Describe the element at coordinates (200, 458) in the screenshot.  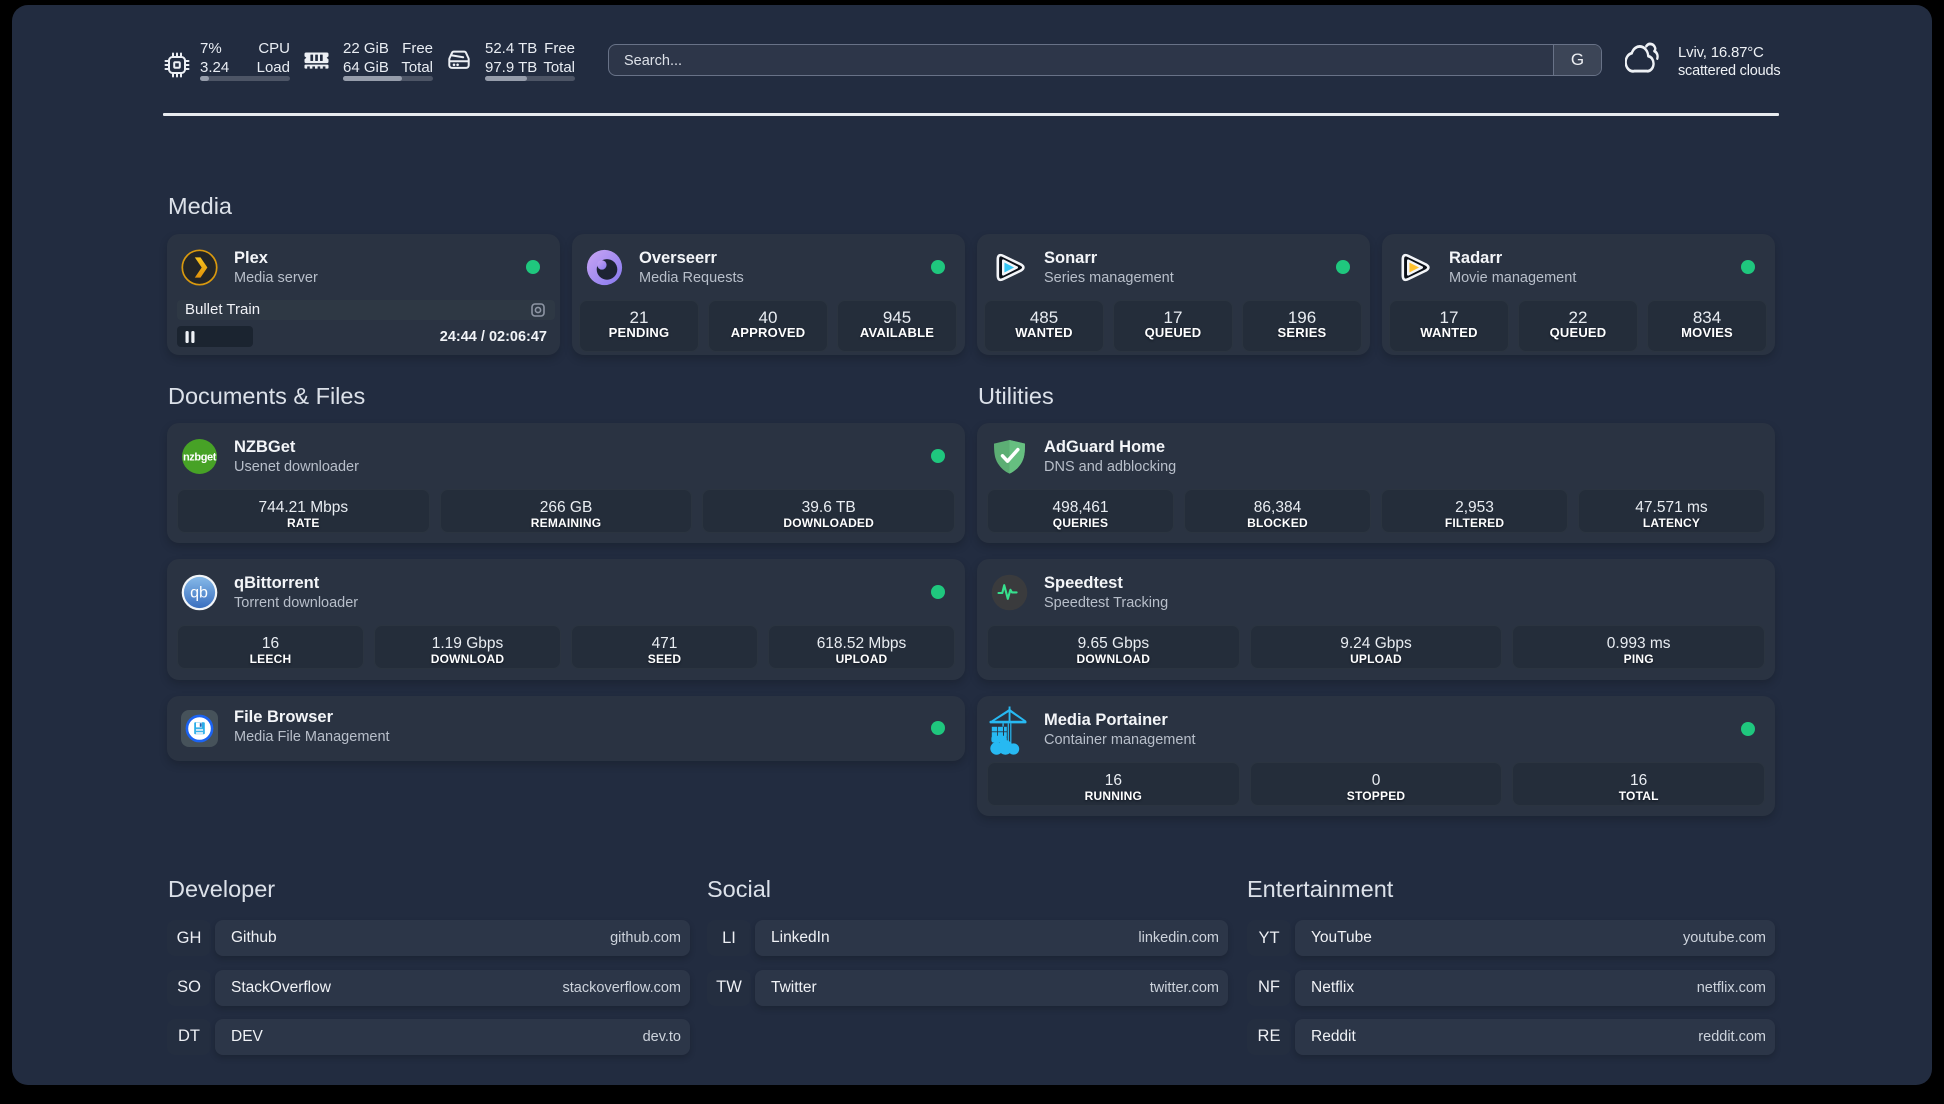
I see `svg-text: nzbget` at that location.